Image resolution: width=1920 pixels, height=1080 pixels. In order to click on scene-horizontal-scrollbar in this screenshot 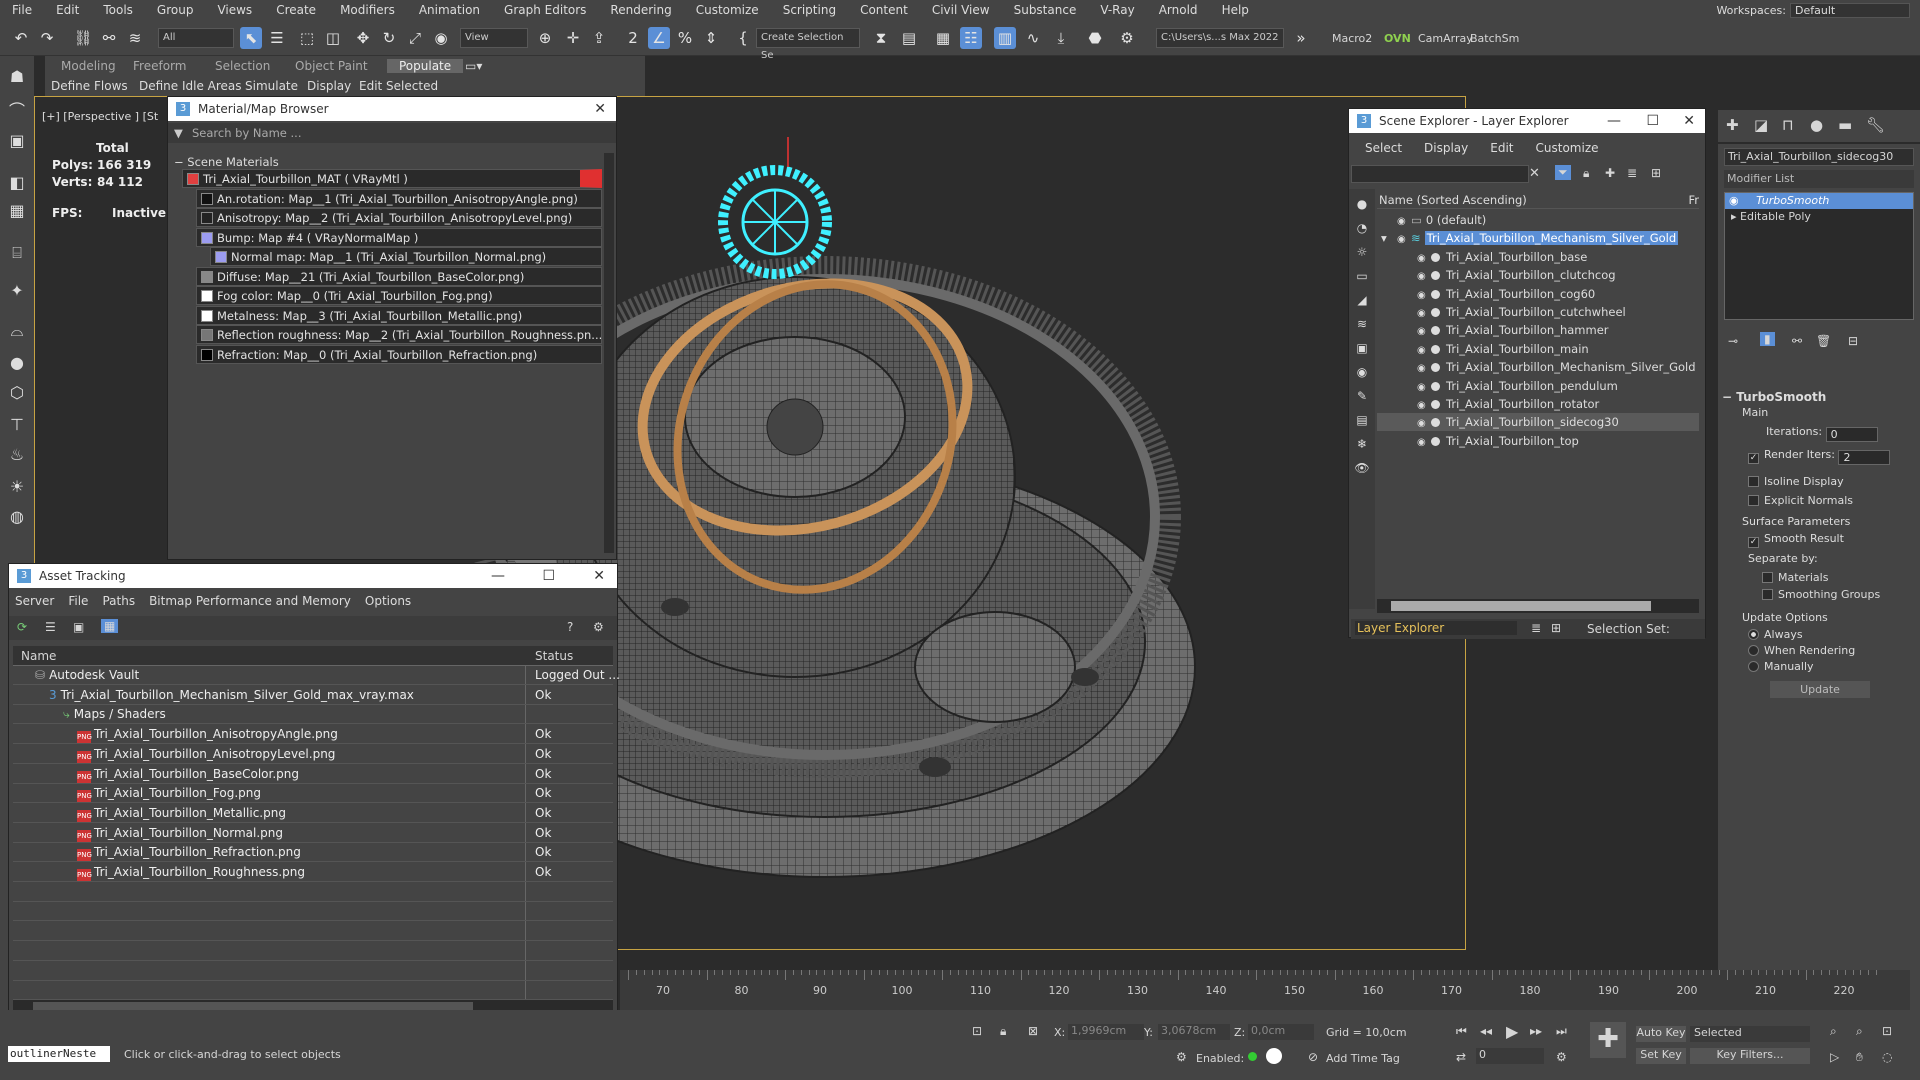, I will do `click(1538, 606)`.